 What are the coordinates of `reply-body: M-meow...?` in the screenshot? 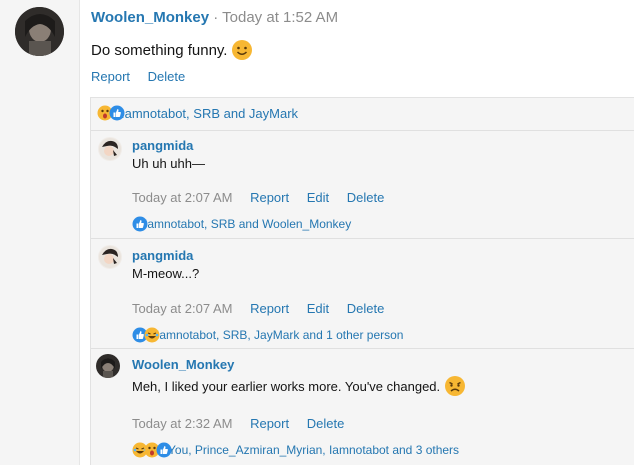 It's located at (166, 273).